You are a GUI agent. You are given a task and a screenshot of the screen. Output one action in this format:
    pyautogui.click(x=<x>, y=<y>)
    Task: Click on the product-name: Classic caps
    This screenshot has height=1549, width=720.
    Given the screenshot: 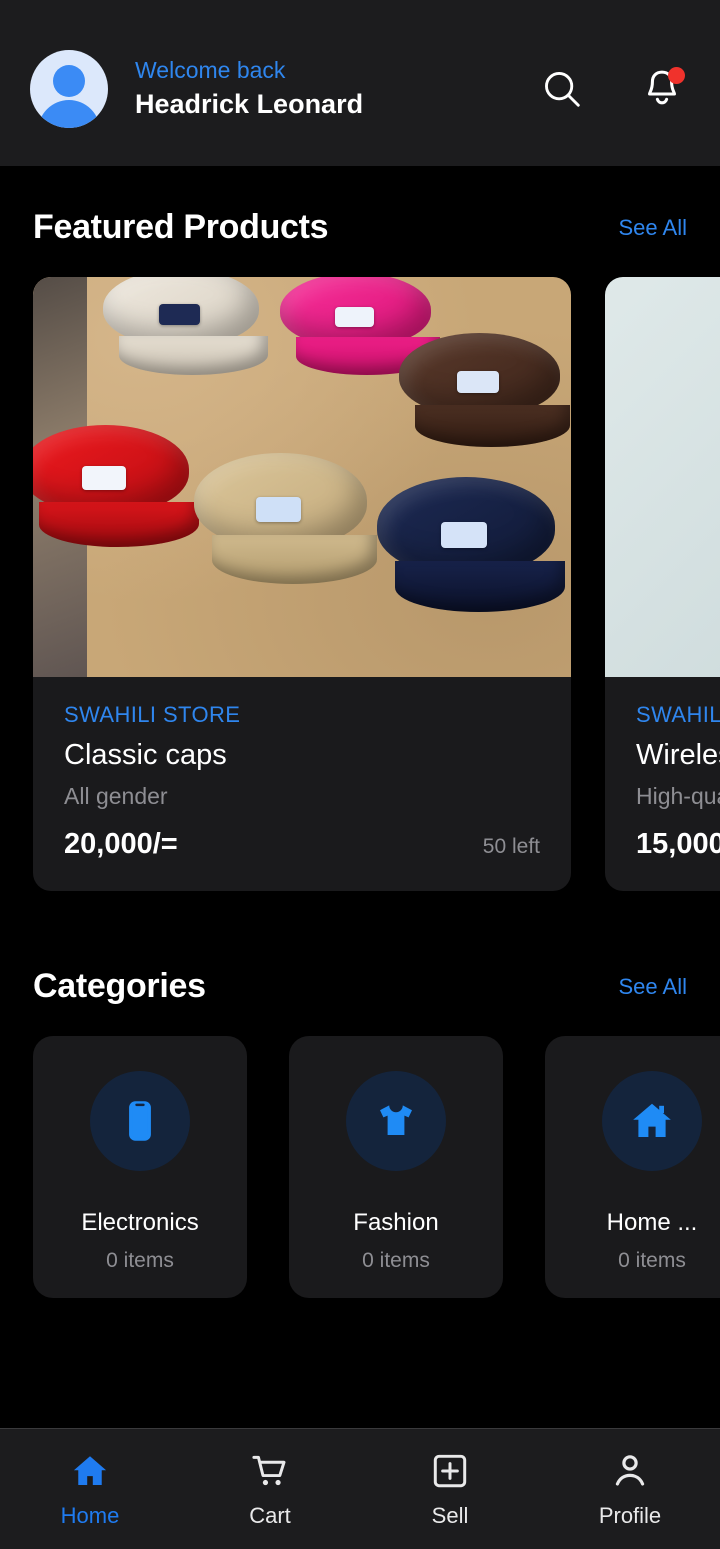 What is the action you would take?
    pyautogui.click(x=145, y=755)
    